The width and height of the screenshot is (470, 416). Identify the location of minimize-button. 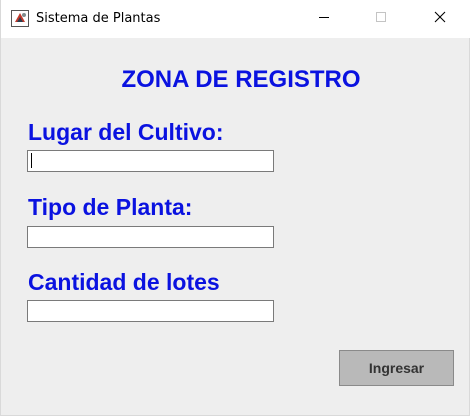
(324, 19).